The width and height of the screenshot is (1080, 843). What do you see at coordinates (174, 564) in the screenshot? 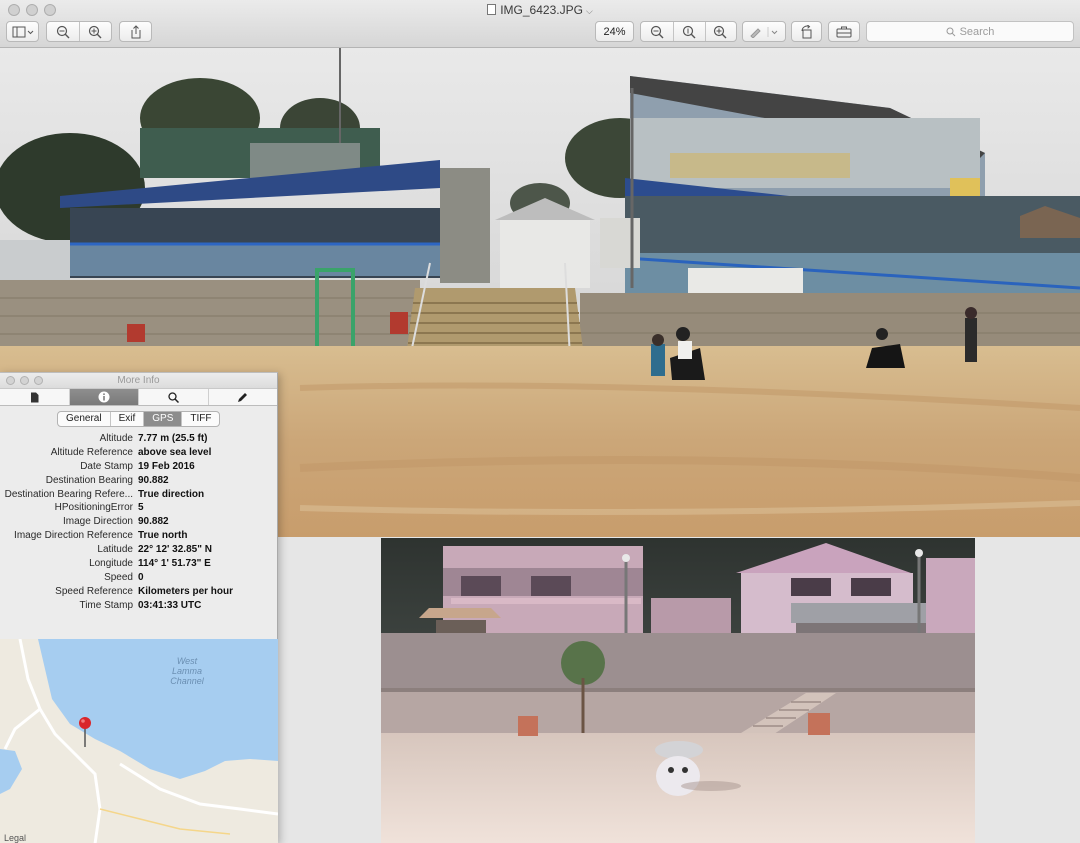
I see `metadata-value: 114° 1' 51.73" E` at bounding box center [174, 564].